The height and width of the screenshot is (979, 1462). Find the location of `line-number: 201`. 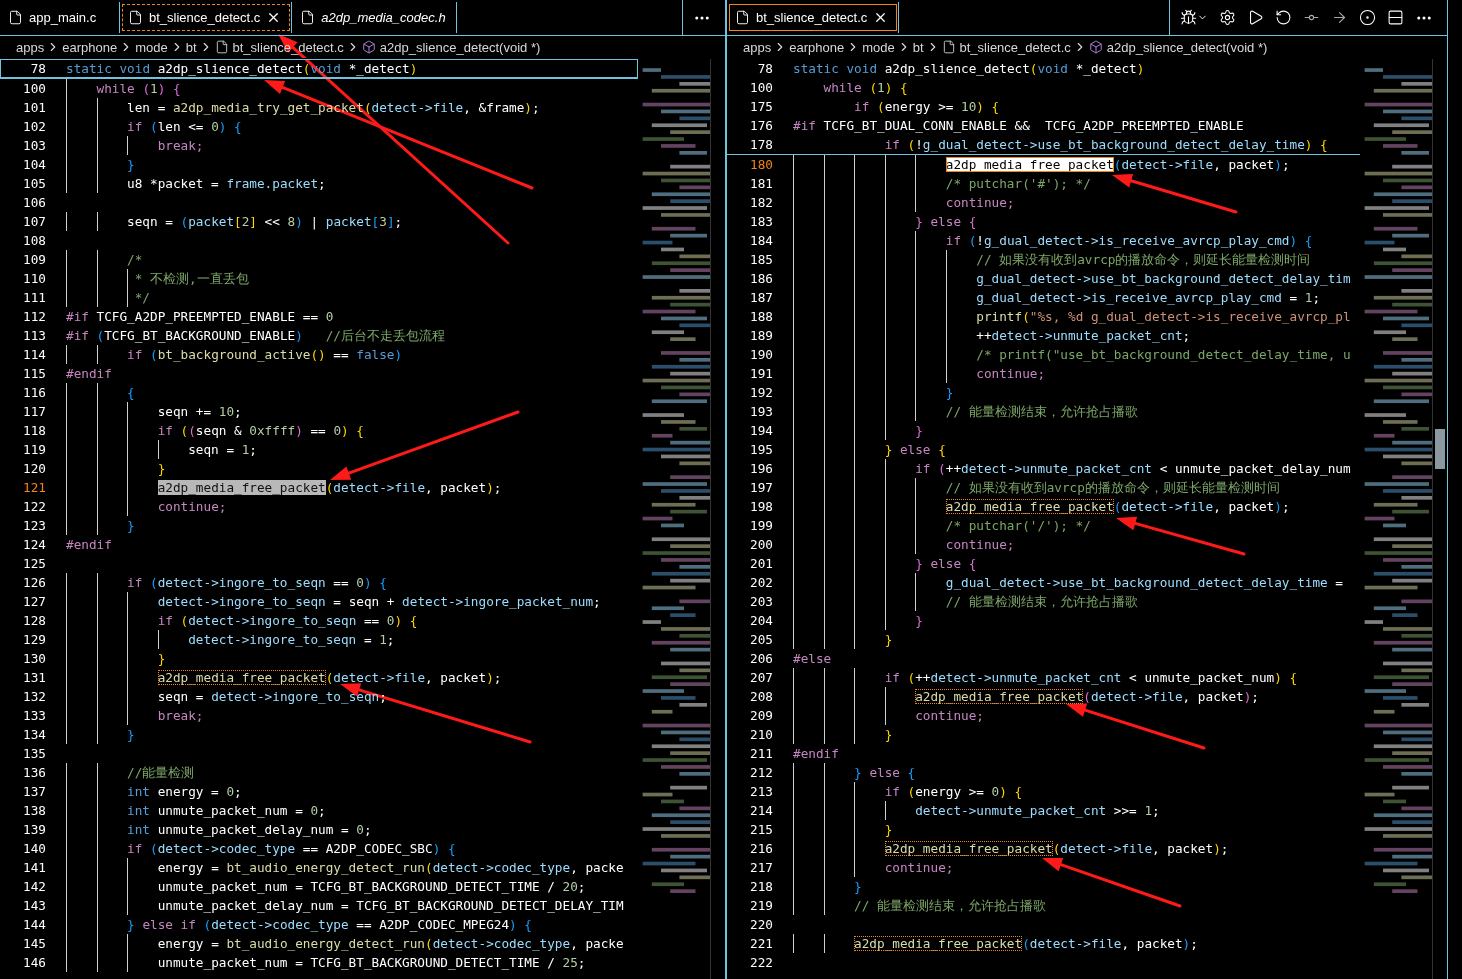

line-number: 201 is located at coordinates (761, 564).